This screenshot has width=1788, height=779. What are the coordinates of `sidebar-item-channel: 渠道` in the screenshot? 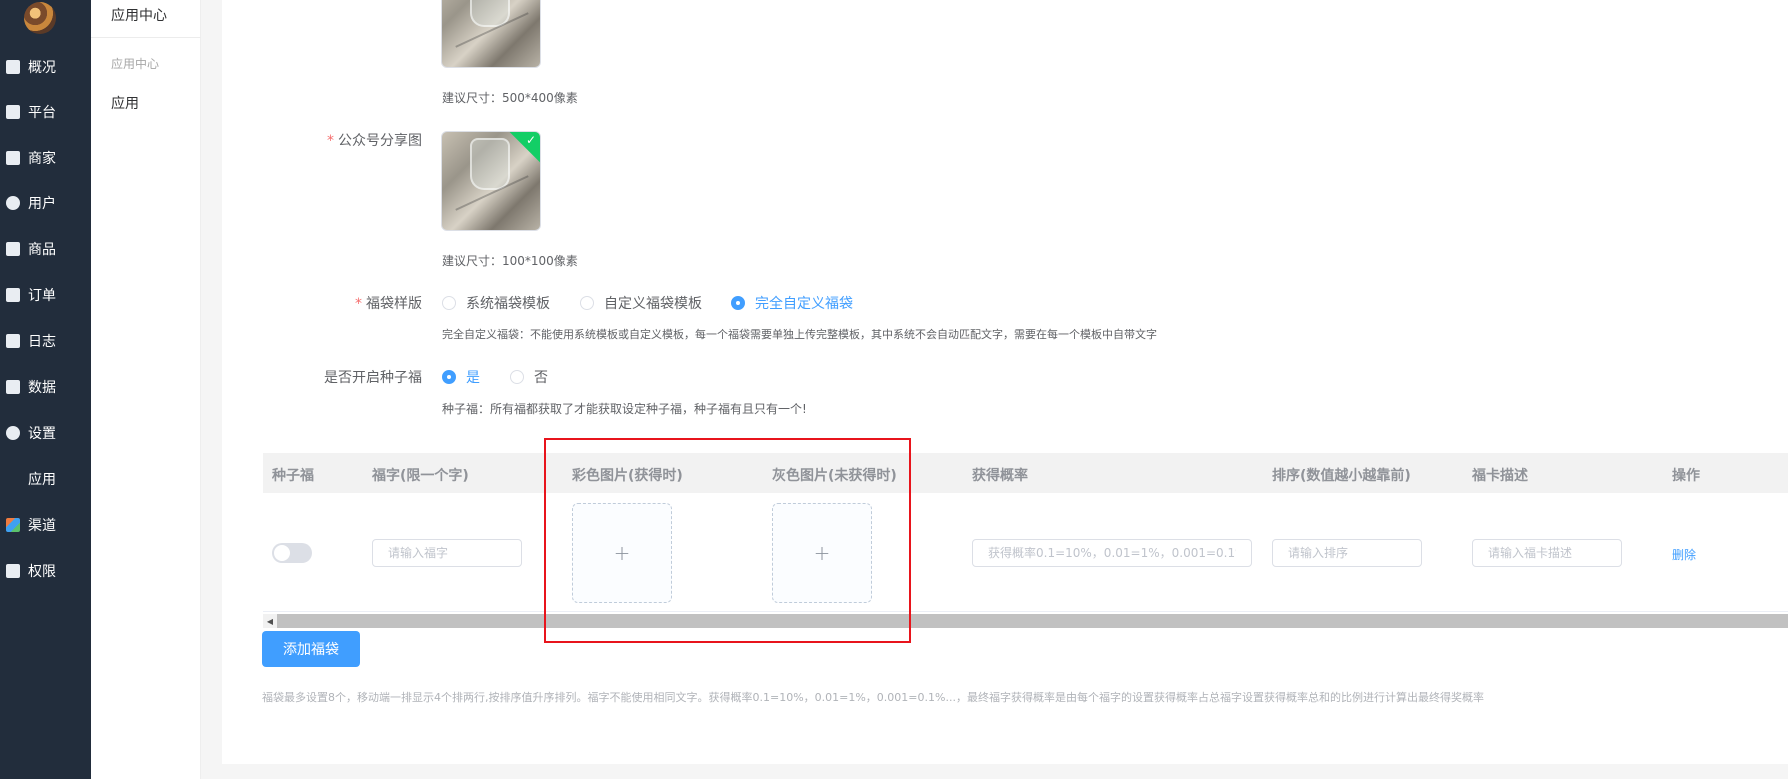 It's located at (45, 525).